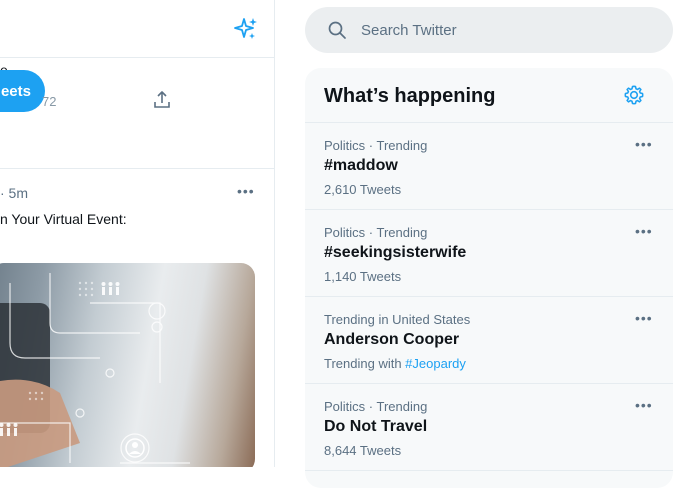  I want to click on timeline-header-divider, so click(137, 57).